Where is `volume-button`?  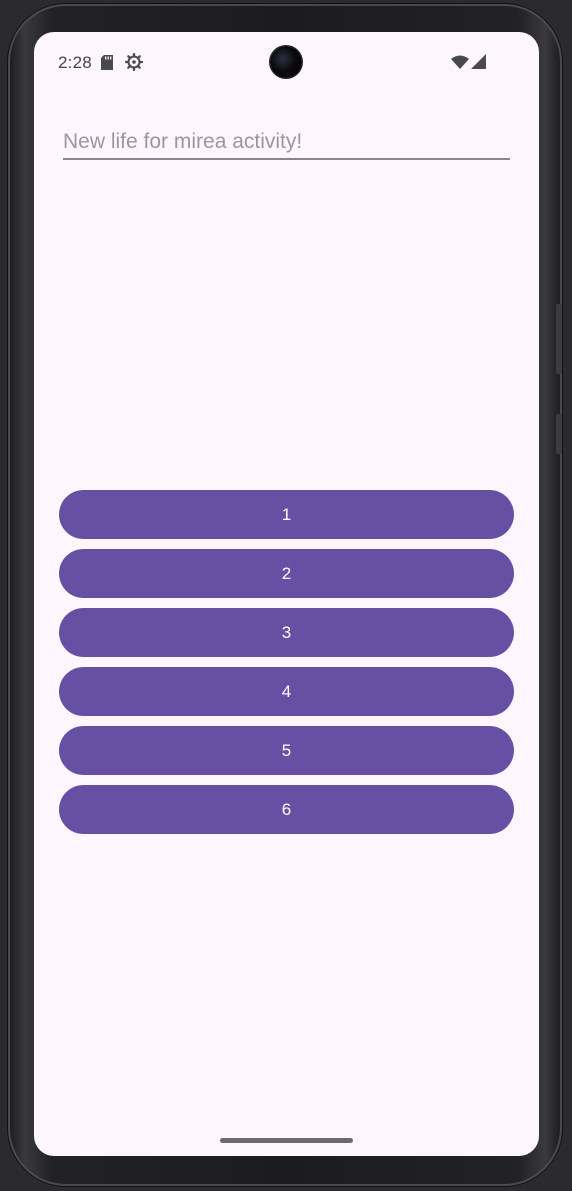 volume-button is located at coordinates (559, 339).